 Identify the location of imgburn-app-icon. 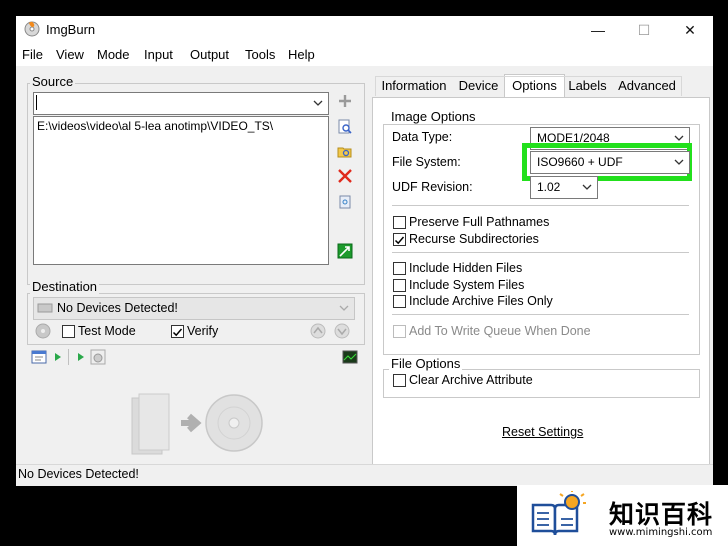
(32, 29).